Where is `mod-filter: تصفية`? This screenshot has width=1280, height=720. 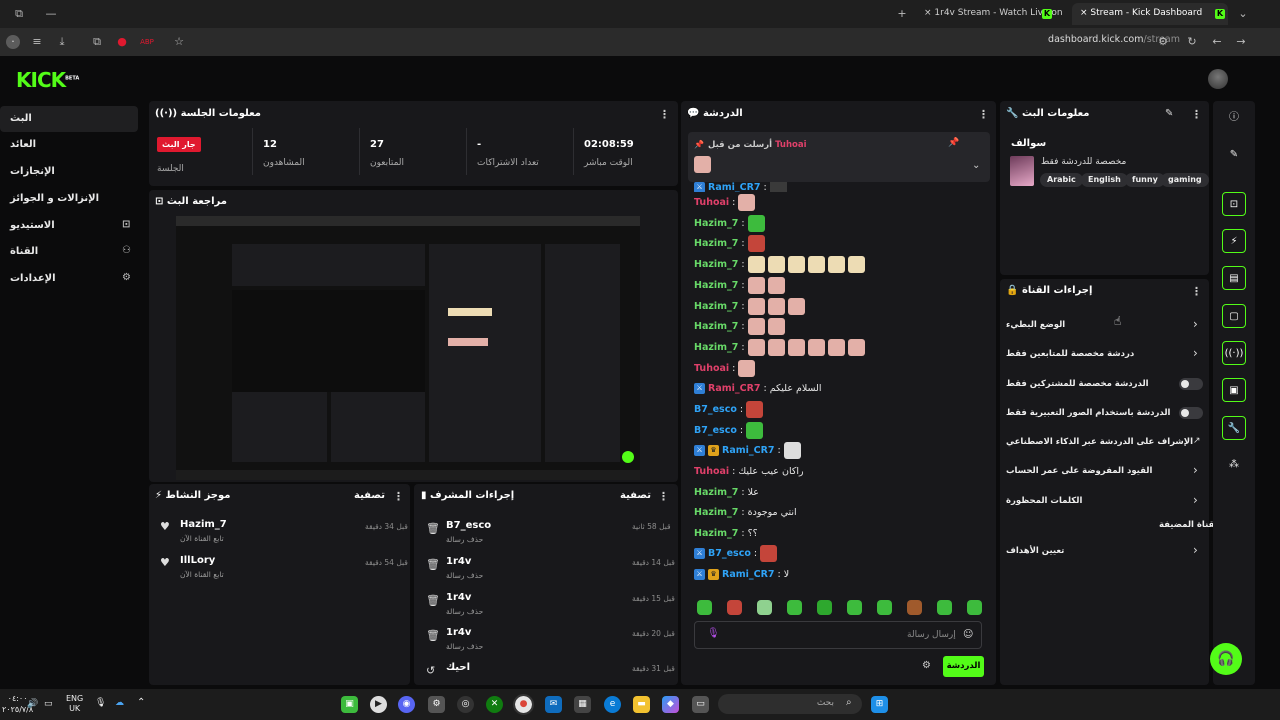 mod-filter: تصفية is located at coordinates (635, 495).